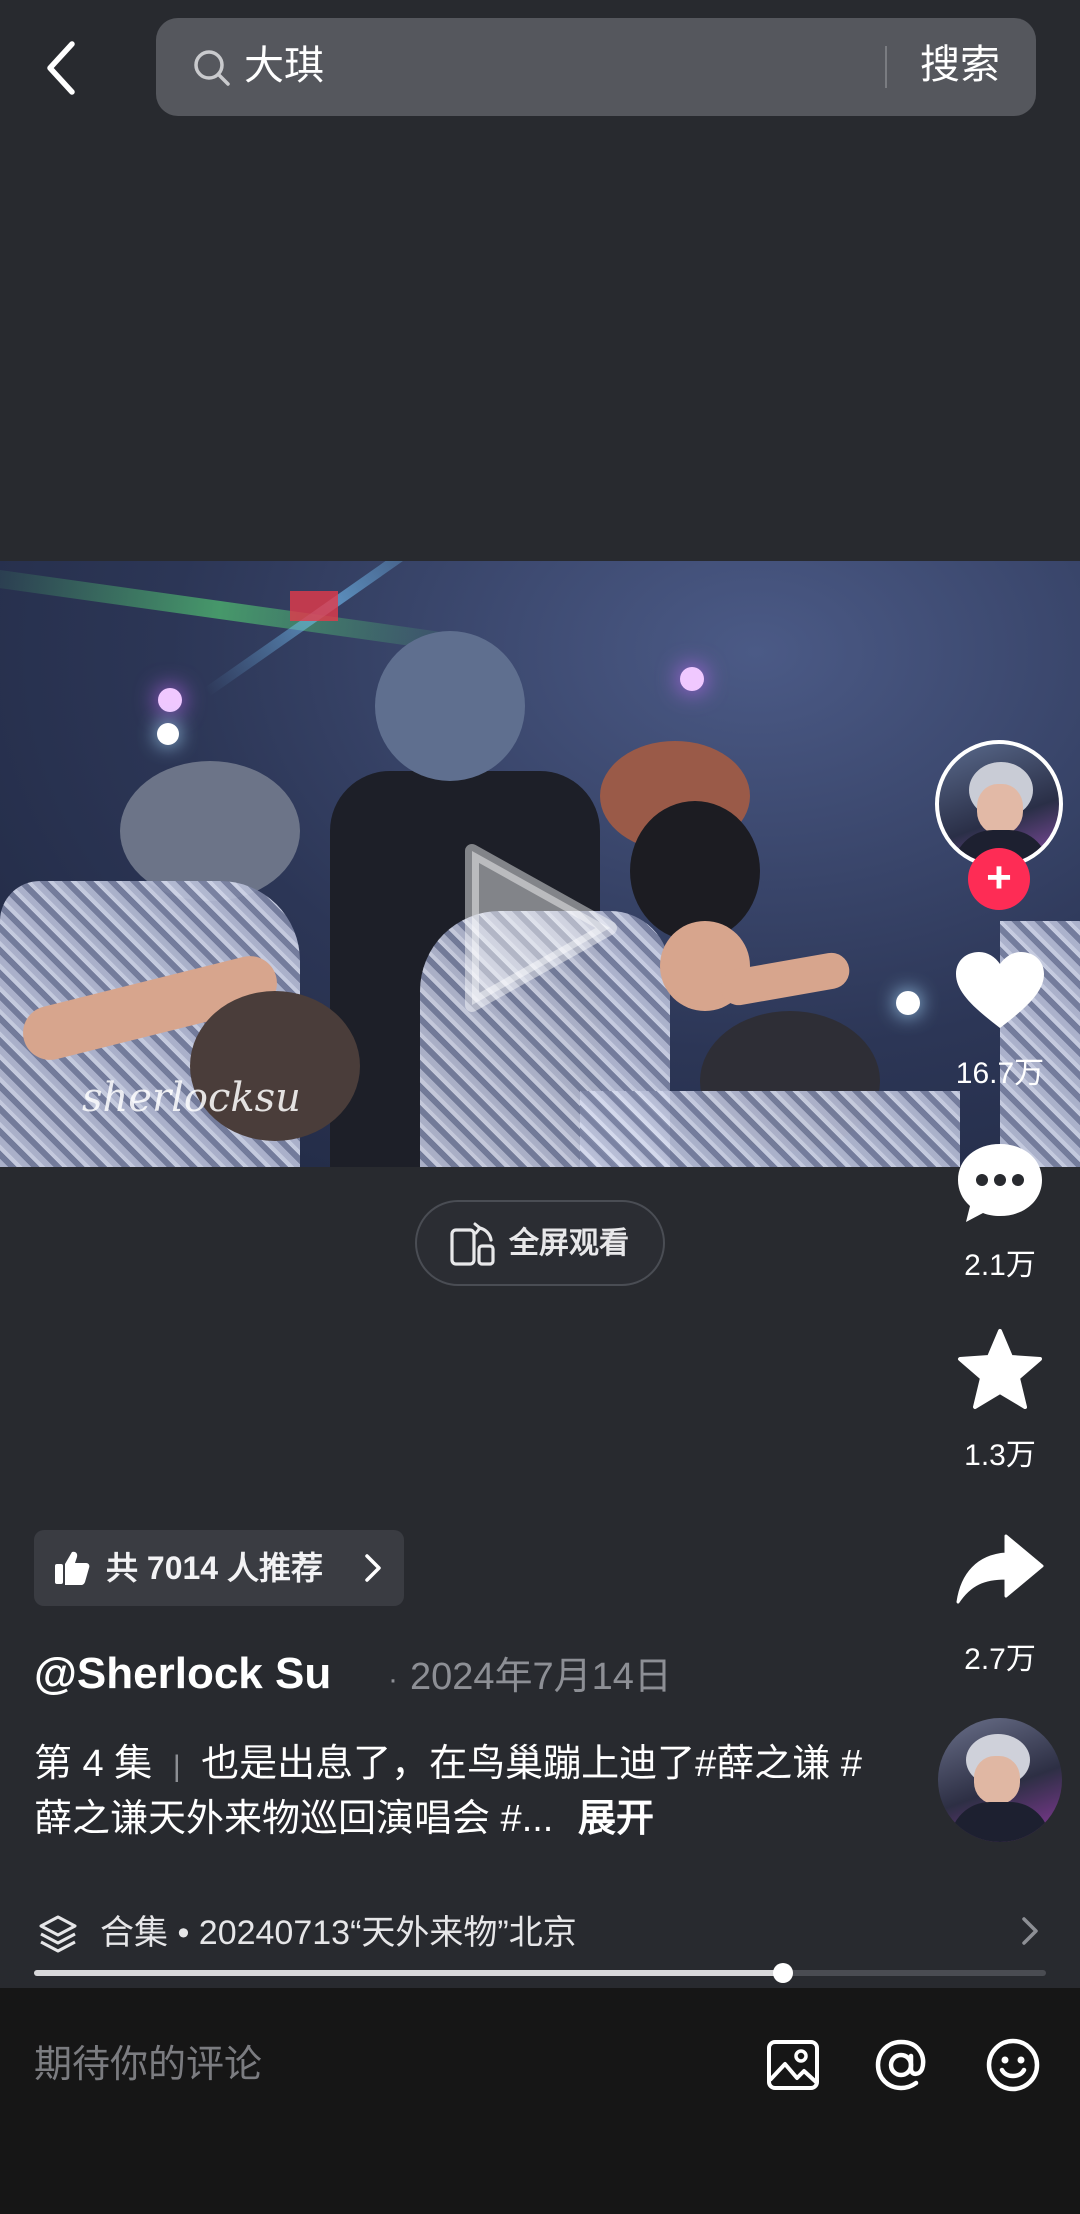 This screenshot has height=2214, width=1080. Describe the element at coordinates (1000, 1569) in the screenshot. I see `share-arrow-icon` at that location.